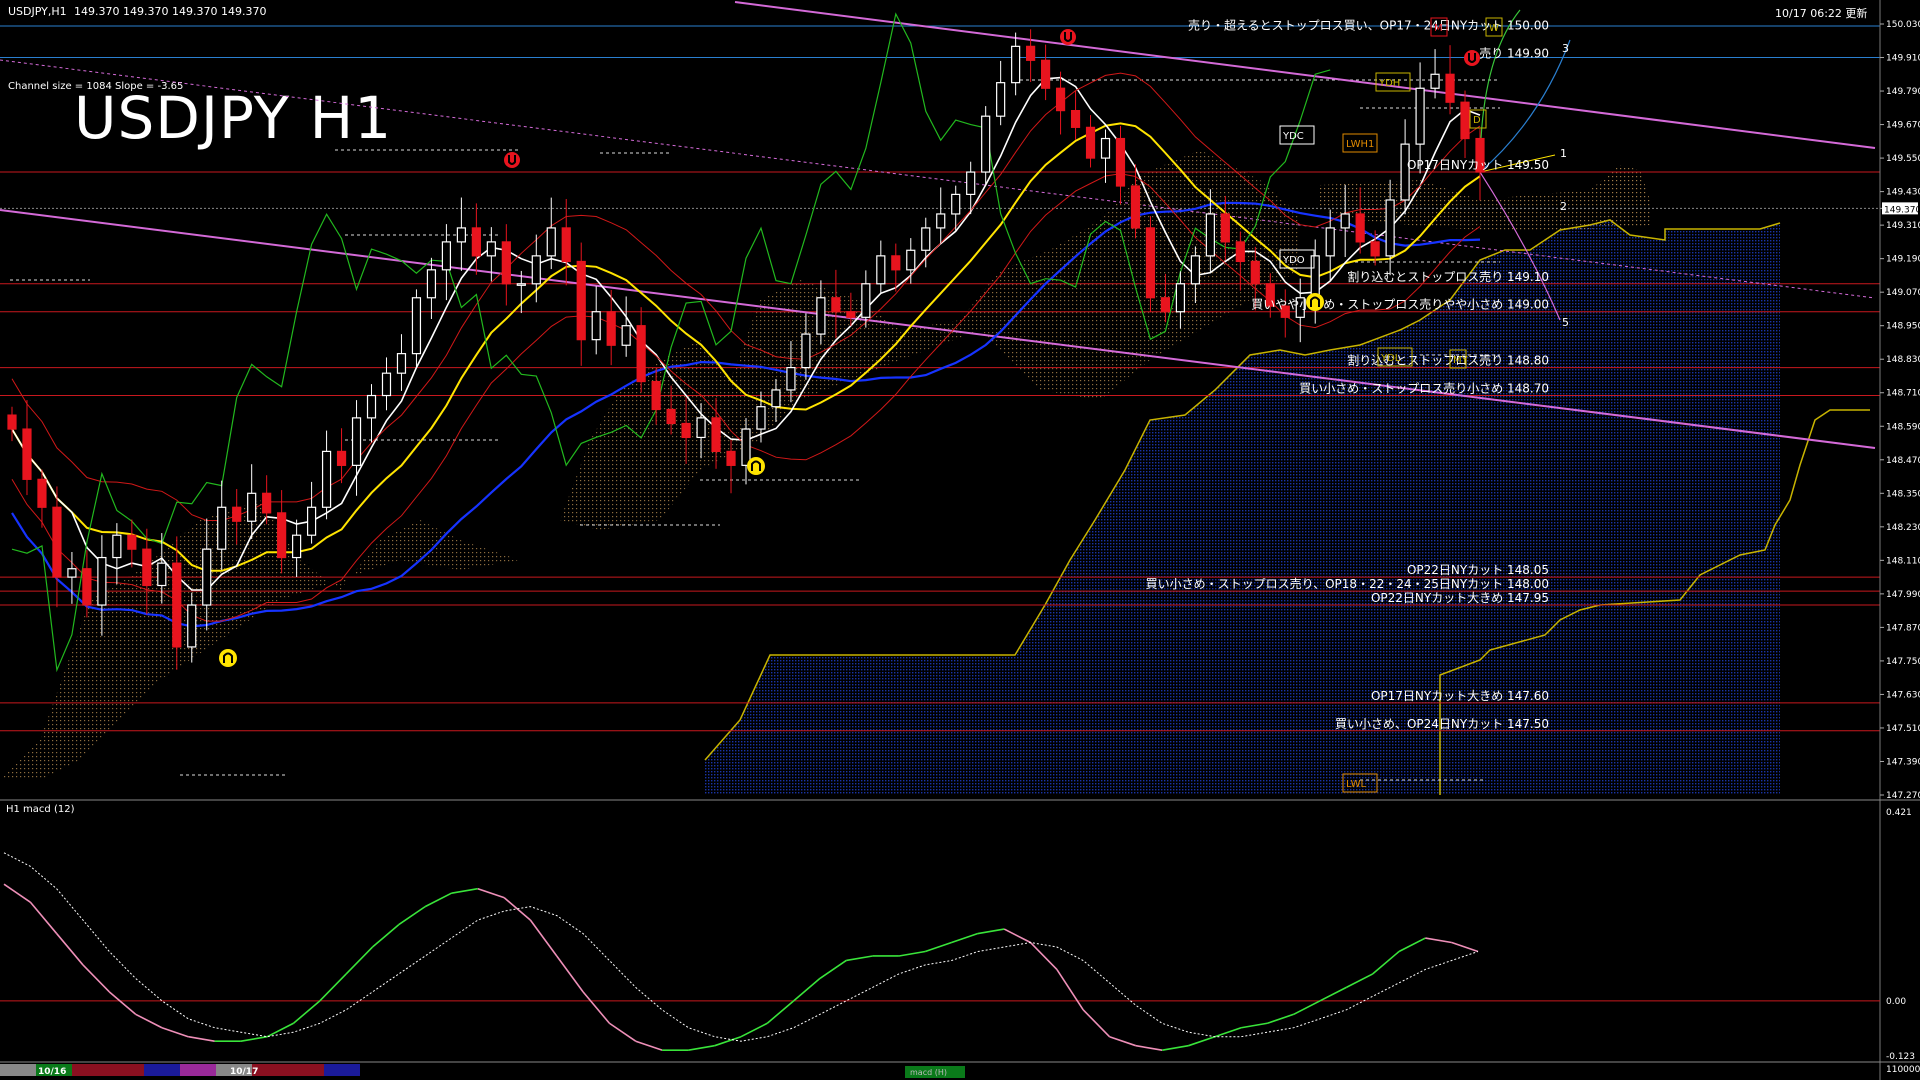 This screenshot has height=1080, width=1920. Describe the element at coordinates (1448, 276) in the screenshot. I see `level-label: 割り込むとストップロス売り 149.10` at that location.